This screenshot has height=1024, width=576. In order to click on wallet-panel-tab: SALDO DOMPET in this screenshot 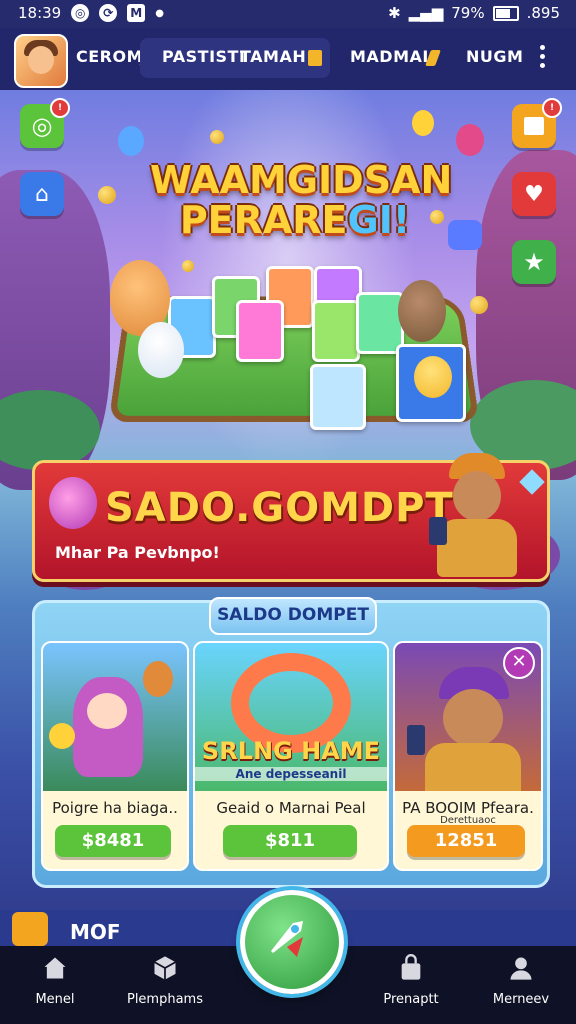, I will do `click(293, 616)`.